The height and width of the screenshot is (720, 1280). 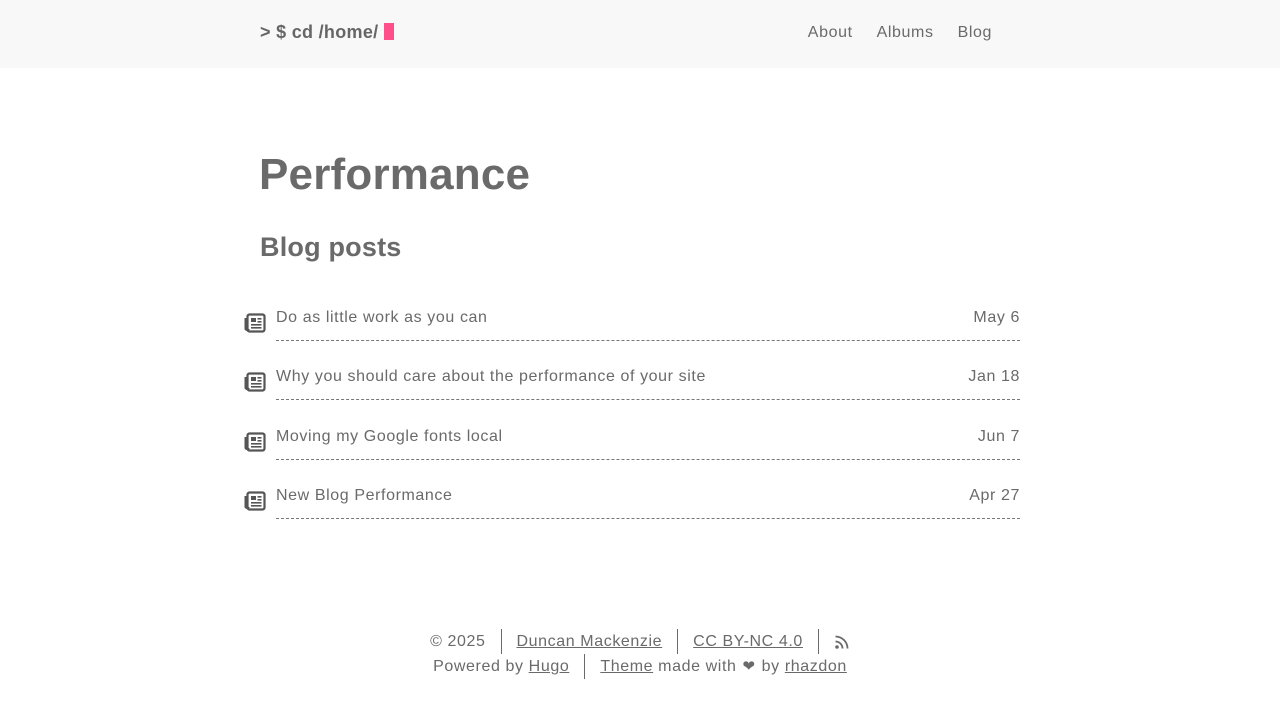 I want to click on site-logo: > $ cd /home/, so click(x=327, y=32).